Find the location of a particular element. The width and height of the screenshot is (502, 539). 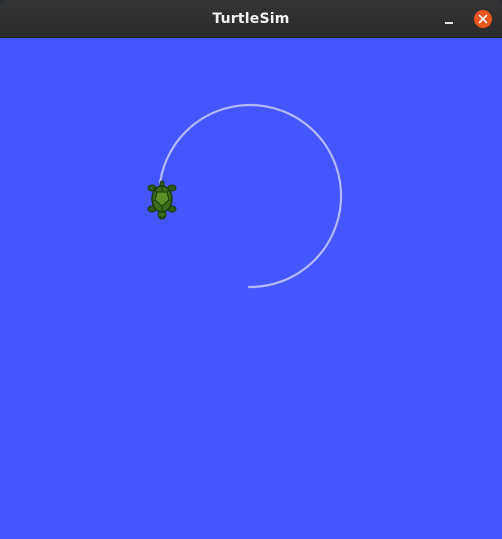

title-bar: TurtleSim is located at coordinates (251, 19).